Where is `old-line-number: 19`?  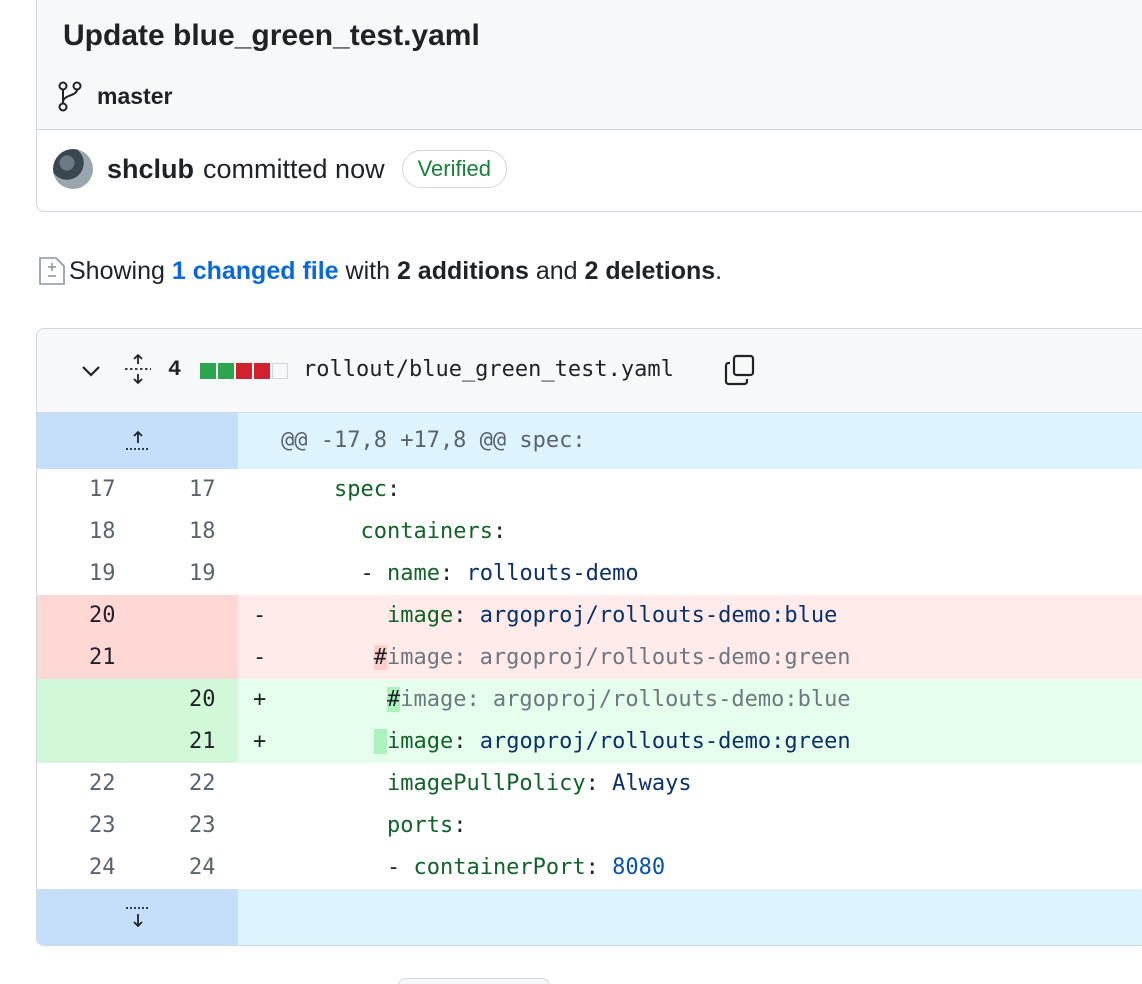
old-line-number: 19 is located at coordinates (102, 574).